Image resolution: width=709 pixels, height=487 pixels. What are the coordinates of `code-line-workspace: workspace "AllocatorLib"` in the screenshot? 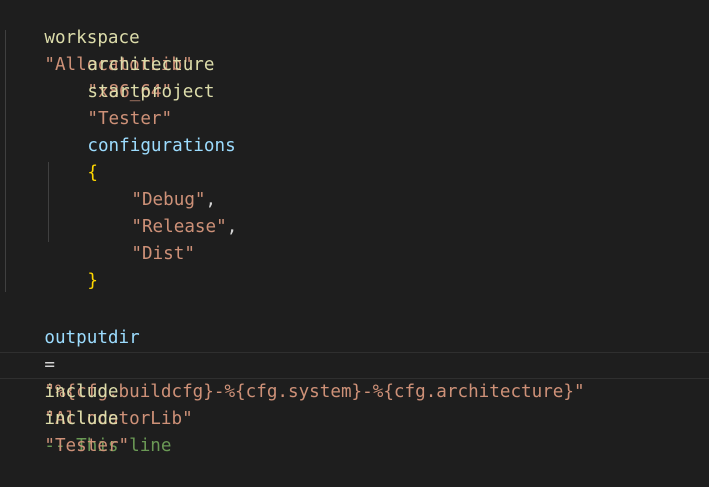 It's located at (97, 37).